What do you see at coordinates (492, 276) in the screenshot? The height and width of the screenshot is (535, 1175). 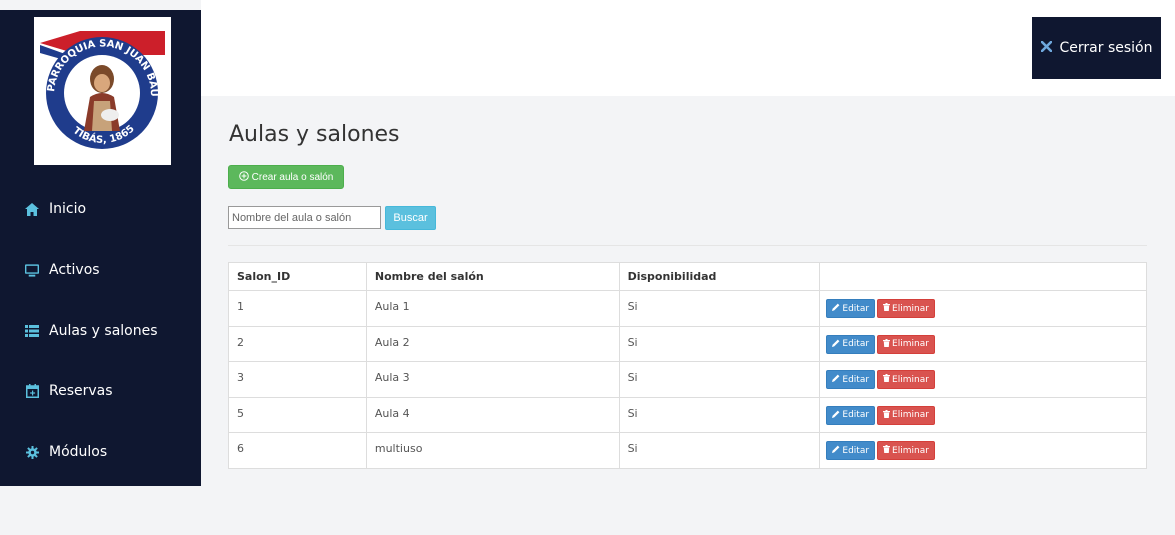 I see `column-header-name: Nombre del salón` at bounding box center [492, 276].